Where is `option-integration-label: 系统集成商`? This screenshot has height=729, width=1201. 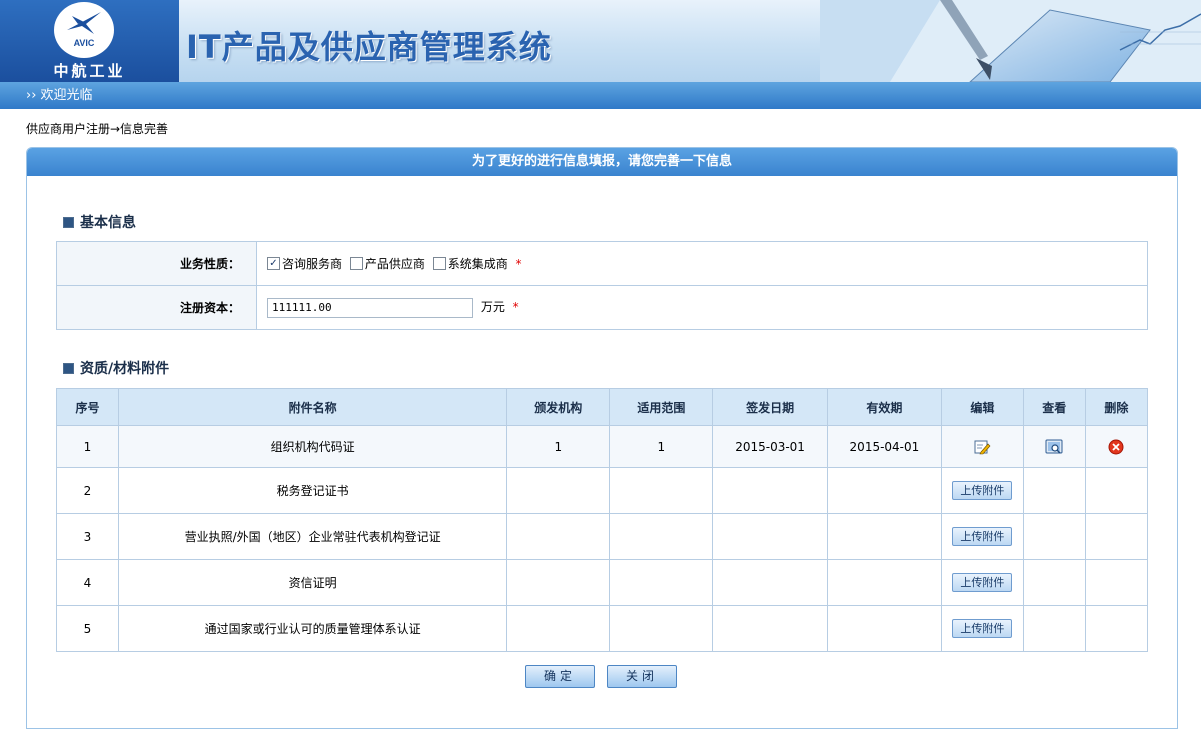 option-integration-label: 系统集成商 is located at coordinates (477, 264).